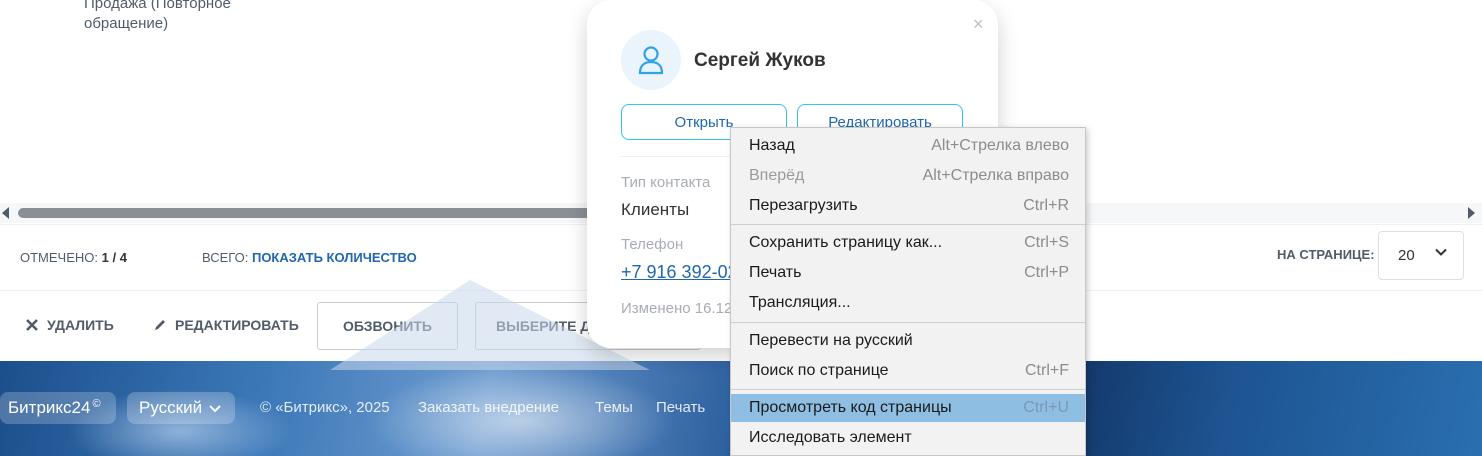 This screenshot has height=456, width=1482. Describe the element at coordinates (160, 325) in the screenshot. I see `pencil-icon` at that location.